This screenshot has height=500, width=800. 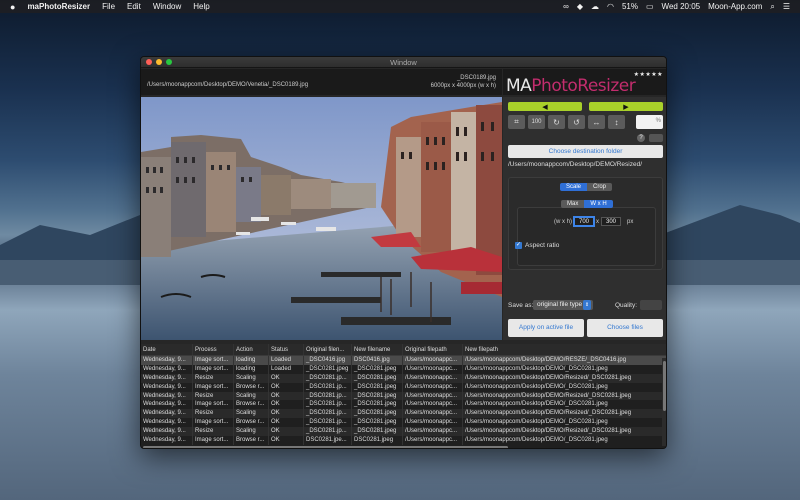 What do you see at coordinates (641, 138) in the screenshot?
I see `help-button: ?` at bounding box center [641, 138].